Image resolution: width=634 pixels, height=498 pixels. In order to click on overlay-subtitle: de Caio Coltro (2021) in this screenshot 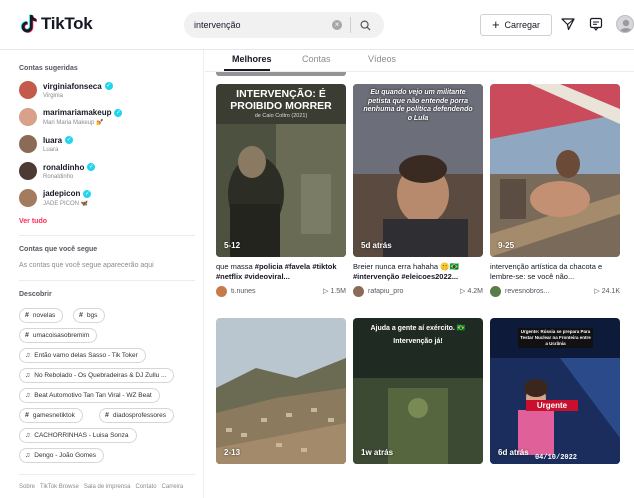, I will do `click(281, 116)`.